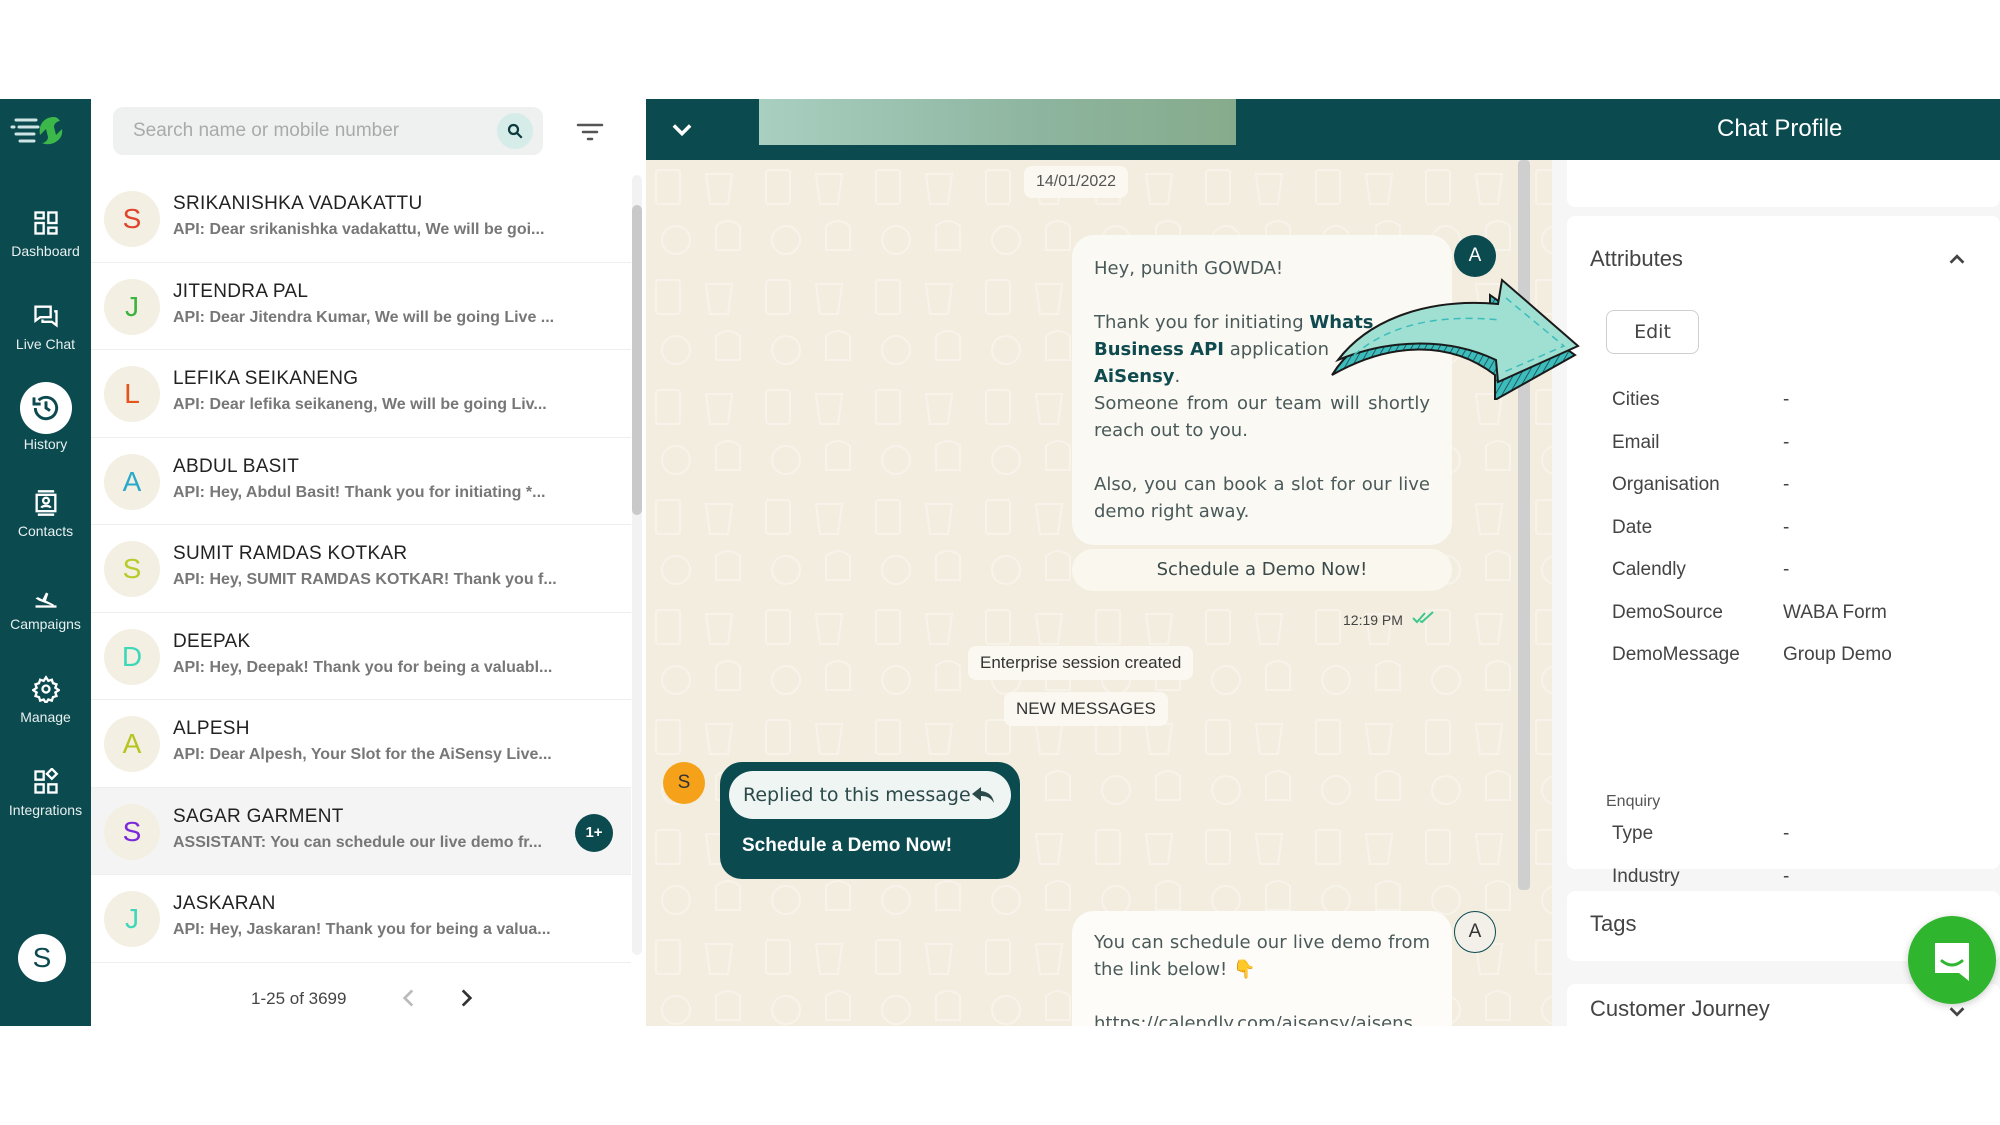 The height and width of the screenshot is (1125, 2000). I want to click on nav-label: Live Chat, so click(45, 344).